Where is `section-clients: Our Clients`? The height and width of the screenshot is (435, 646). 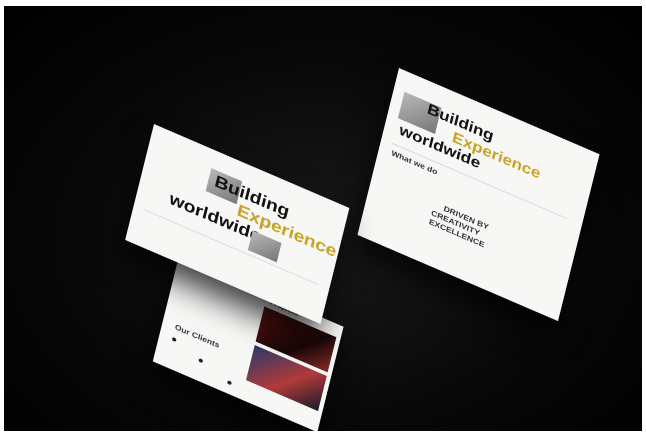 section-clients: Our Clients is located at coordinates (197, 336).